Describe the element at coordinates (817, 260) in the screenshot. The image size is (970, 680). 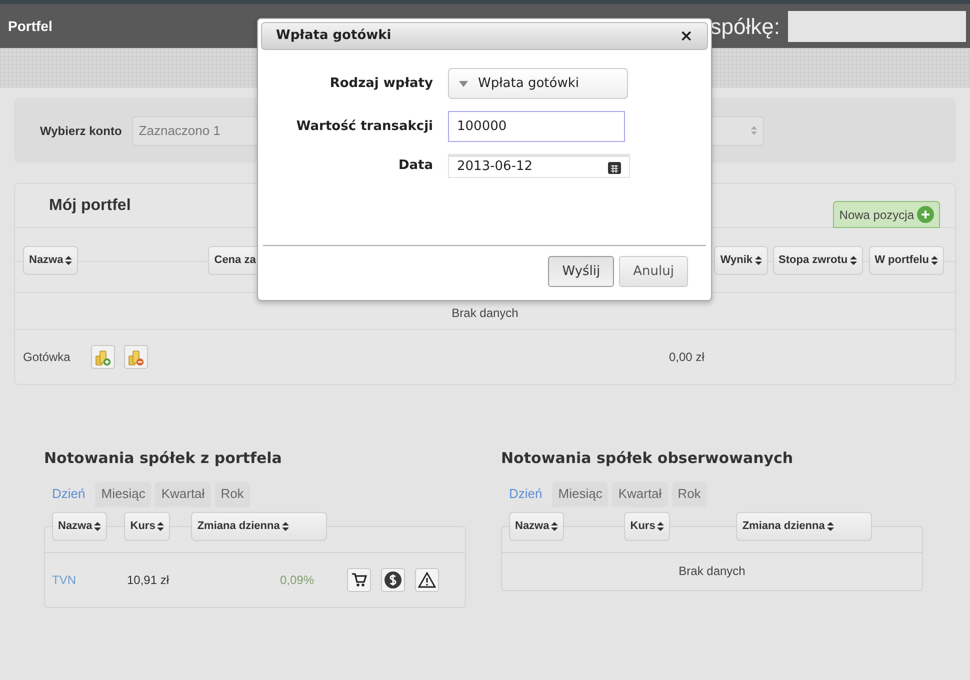
I see `sort-header-button: Stopa zwrotu` at that location.